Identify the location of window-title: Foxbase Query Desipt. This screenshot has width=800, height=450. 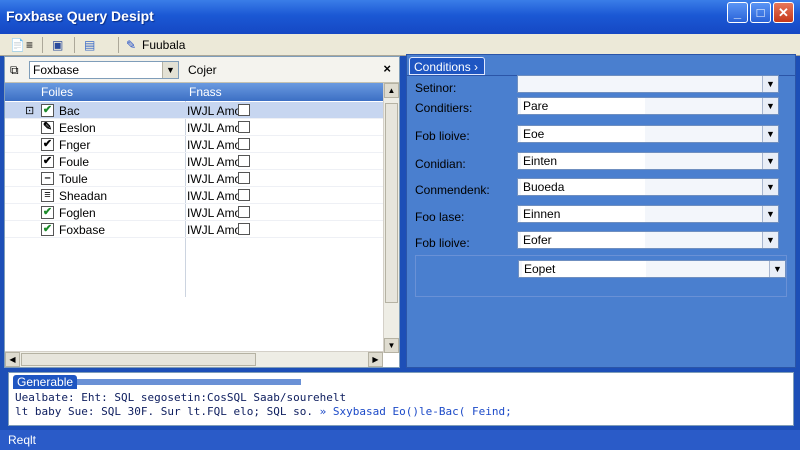
(80, 16).